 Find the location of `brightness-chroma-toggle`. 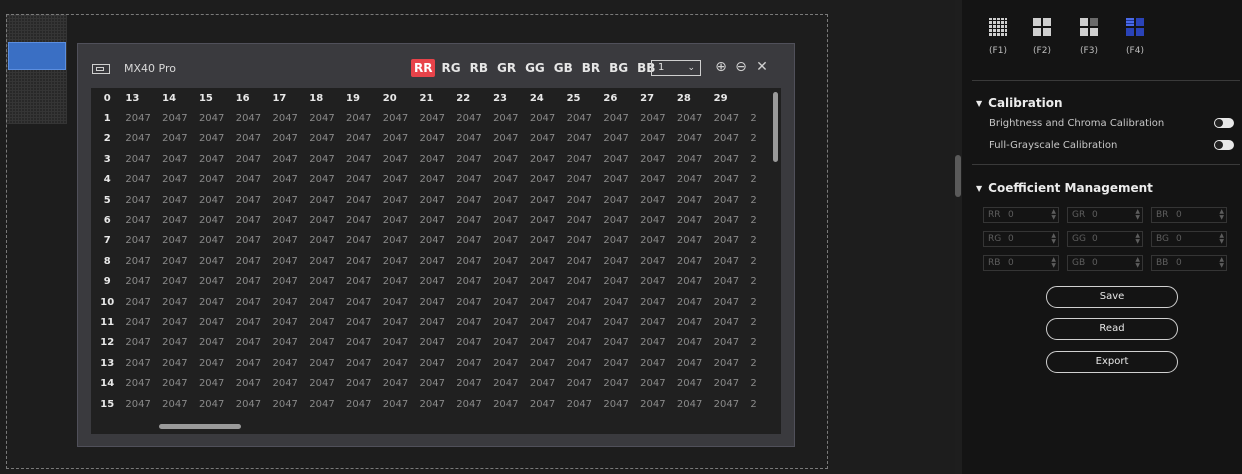

brightness-chroma-toggle is located at coordinates (1224, 123).